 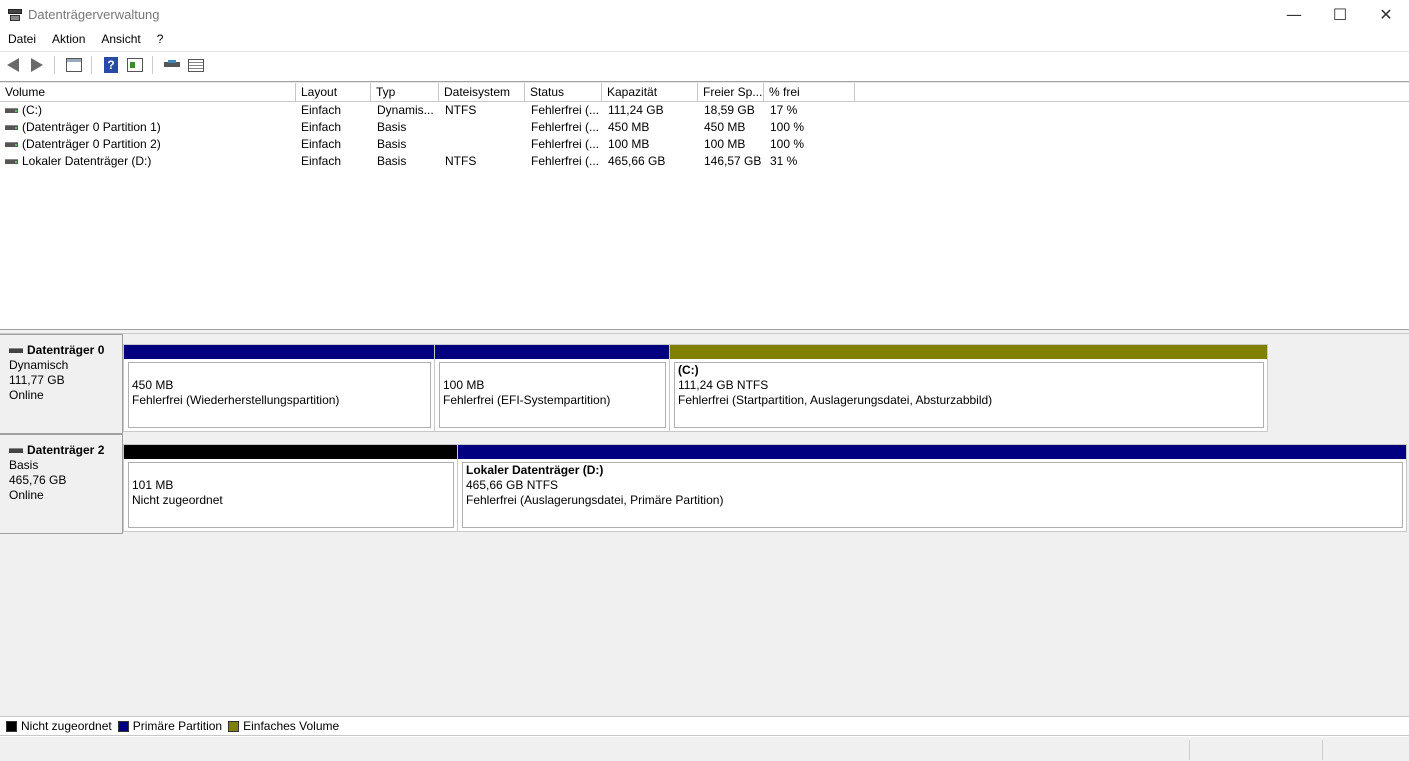 I want to click on volume-pct-free: 17 %, so click(x=784, y=110).